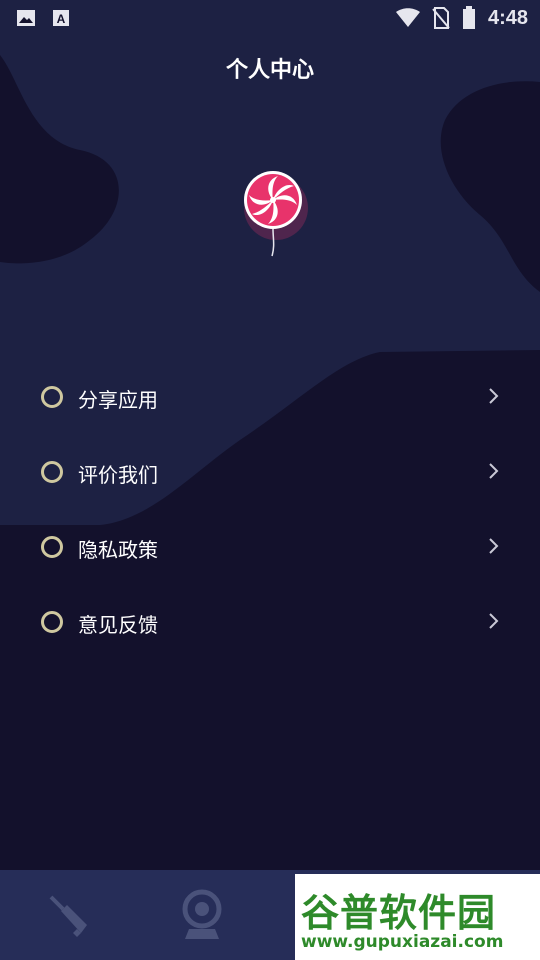  Describe the element at coordinates (468, 17) in the screenshot. I see `battery-icon` at that location.